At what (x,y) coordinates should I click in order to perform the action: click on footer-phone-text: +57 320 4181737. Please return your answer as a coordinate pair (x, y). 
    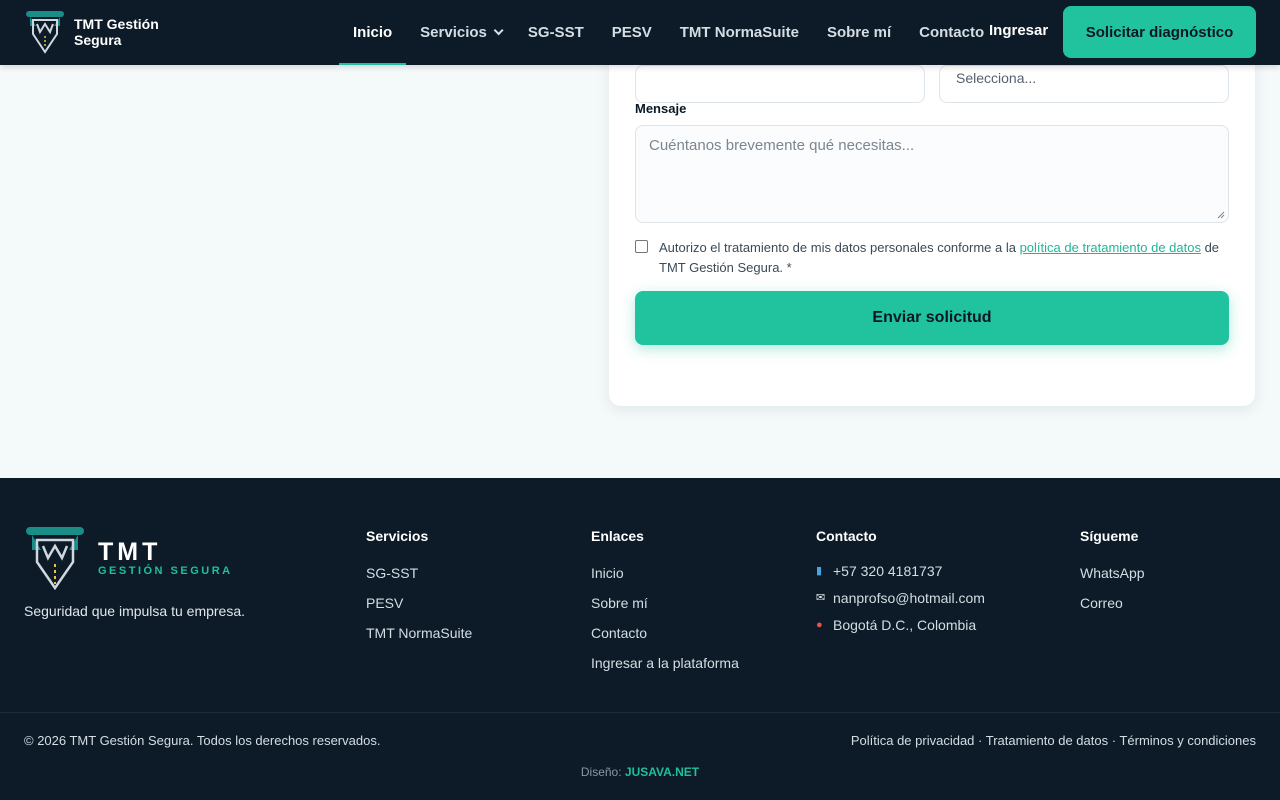
    Looking at the image, I should click on (888, 571).